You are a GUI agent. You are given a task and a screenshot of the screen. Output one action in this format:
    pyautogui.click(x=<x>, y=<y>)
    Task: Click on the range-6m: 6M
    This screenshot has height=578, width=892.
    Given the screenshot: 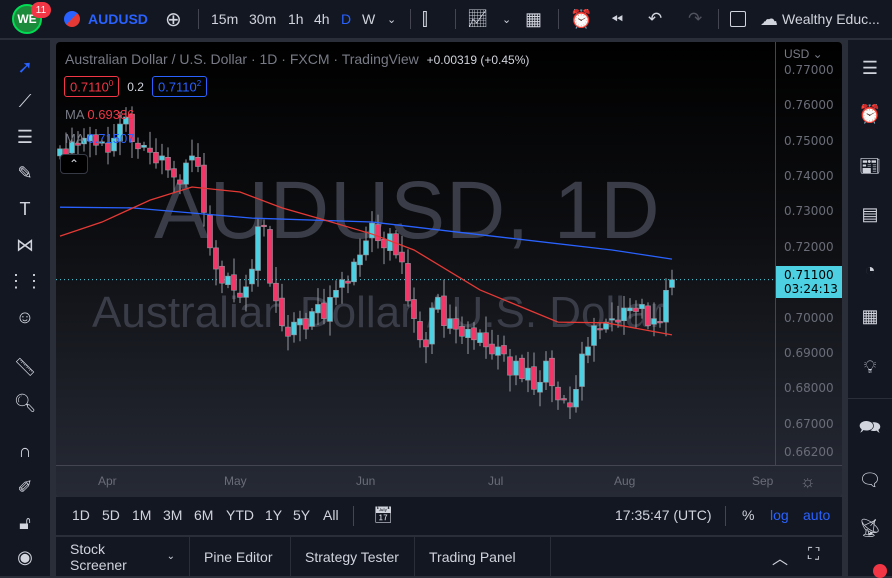 What is the action you would take?
    pyautogui.click(x=203, y=515)
    